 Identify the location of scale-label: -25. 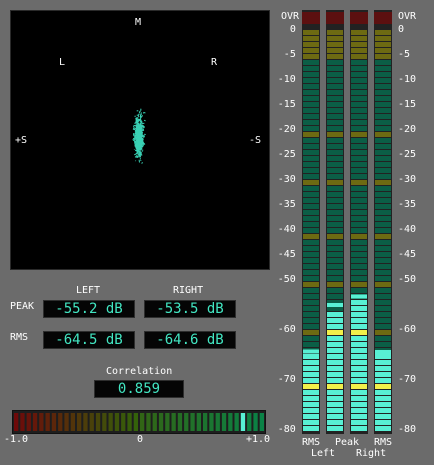
(286, 154).